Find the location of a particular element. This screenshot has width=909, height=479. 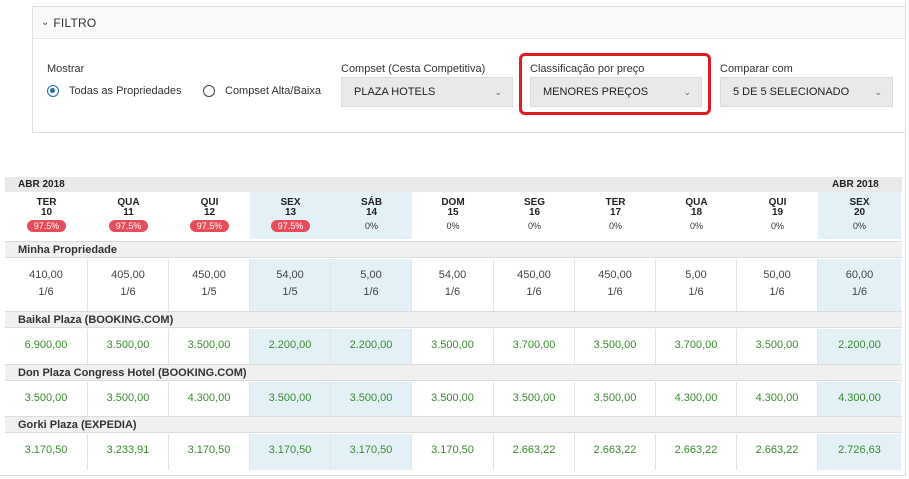

compset-select: PLAZA HOTELS ⌄ is located at coordinates (427, 92).